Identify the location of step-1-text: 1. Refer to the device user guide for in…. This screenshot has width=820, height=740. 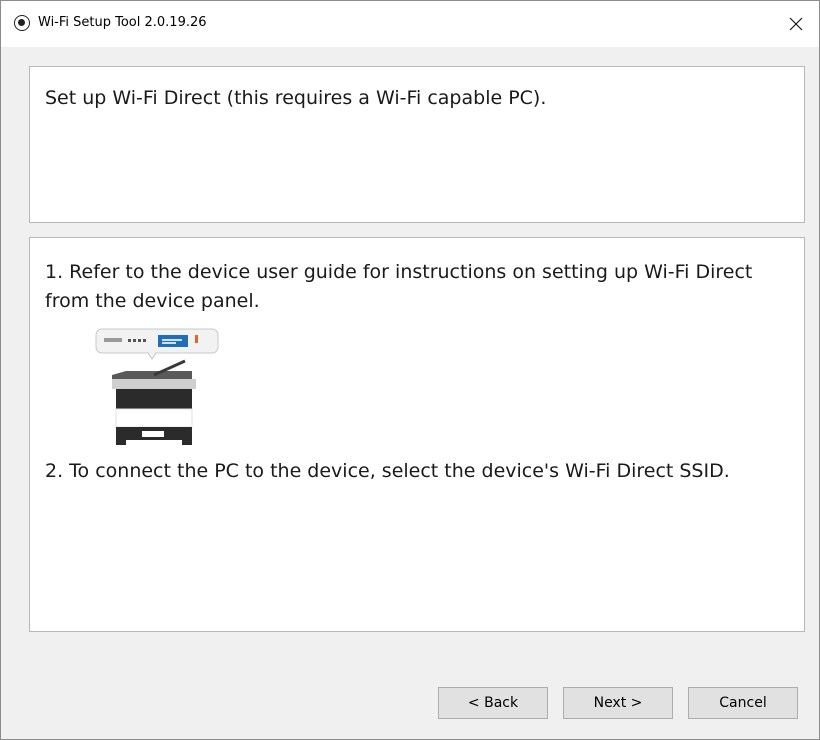
(399, 286).